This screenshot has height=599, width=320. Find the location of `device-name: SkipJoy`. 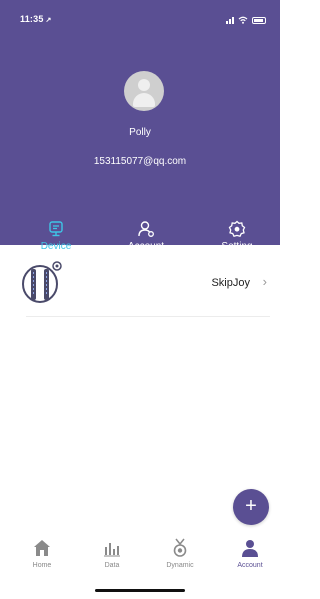

device-name: SkipJoy is located at coordinates (230, 283).